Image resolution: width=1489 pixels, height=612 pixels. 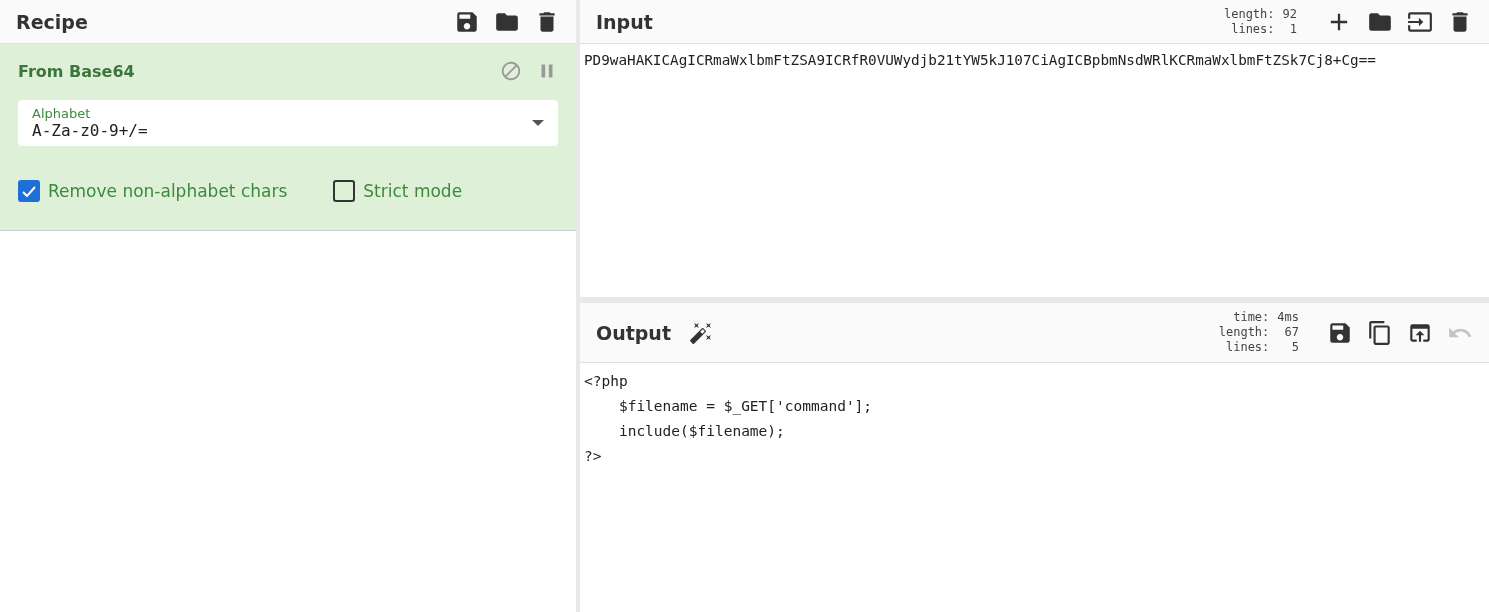 What do you see at coordinates (633, 332) in the screenshot?
I see `panel-title: Output` at bounding box center [633, 332].